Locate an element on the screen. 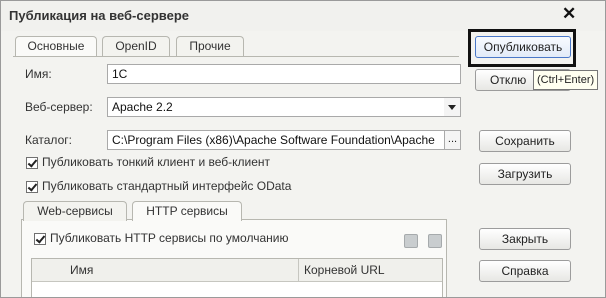  tab-openid: OpenID is located at coordinates (136, 46).